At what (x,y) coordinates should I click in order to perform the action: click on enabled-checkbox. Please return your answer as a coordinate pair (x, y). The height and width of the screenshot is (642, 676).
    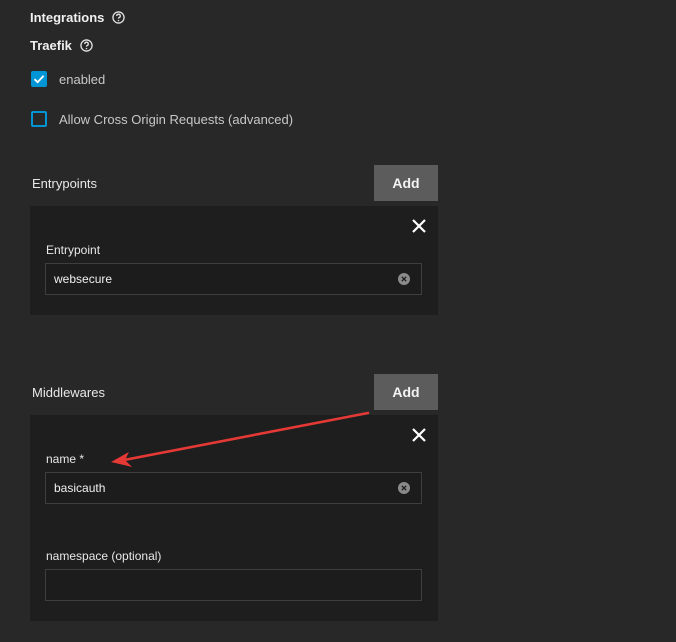
    Looking at the image, I should click on (39, 79).